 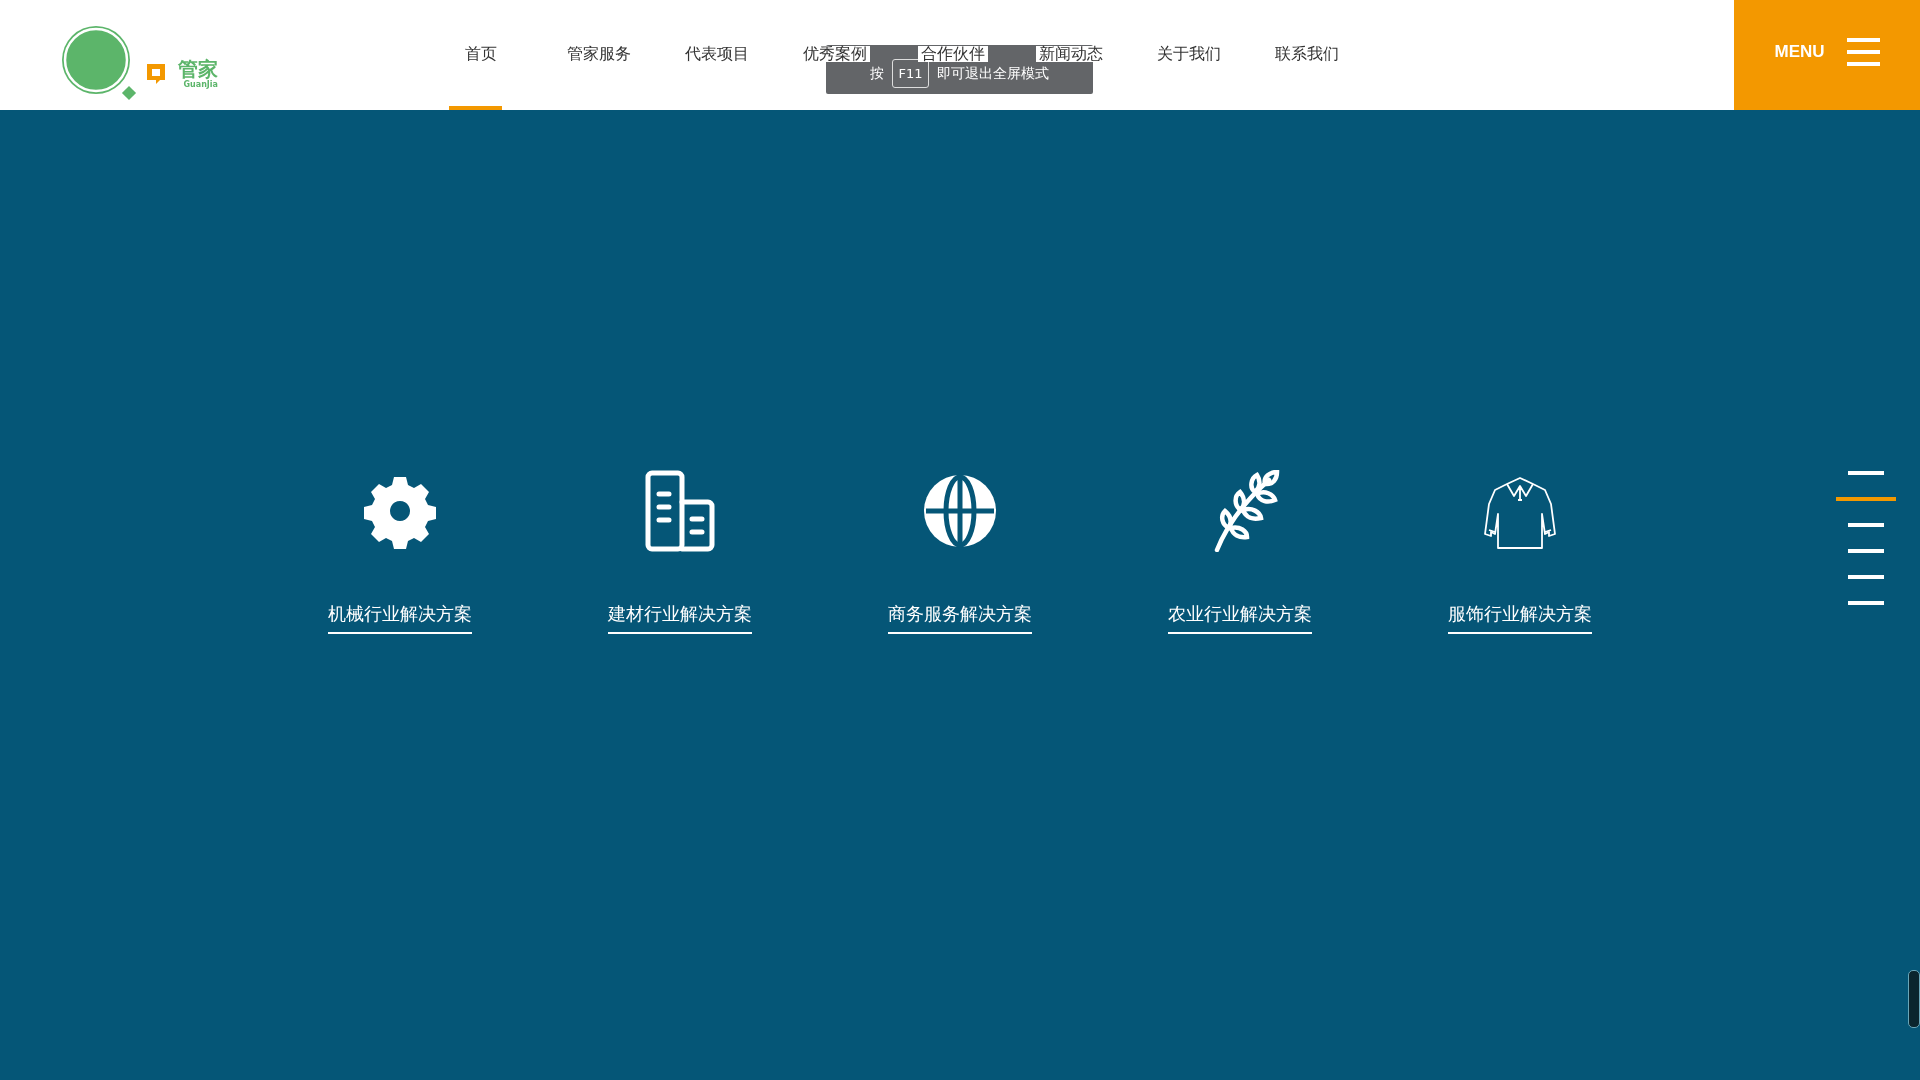 What do you see at coordinates (835, 54) in the screenshot?
I see `nav-link: 优秀案例` at bounding box center [835, 54].